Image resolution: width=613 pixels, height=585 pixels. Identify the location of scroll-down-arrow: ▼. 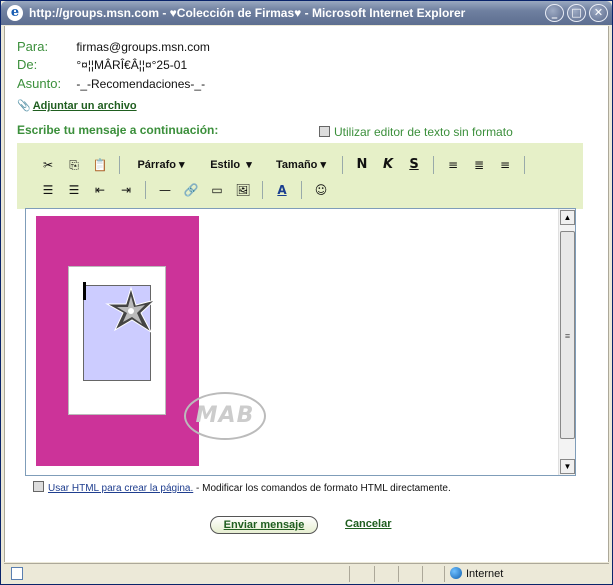
(567, 466).